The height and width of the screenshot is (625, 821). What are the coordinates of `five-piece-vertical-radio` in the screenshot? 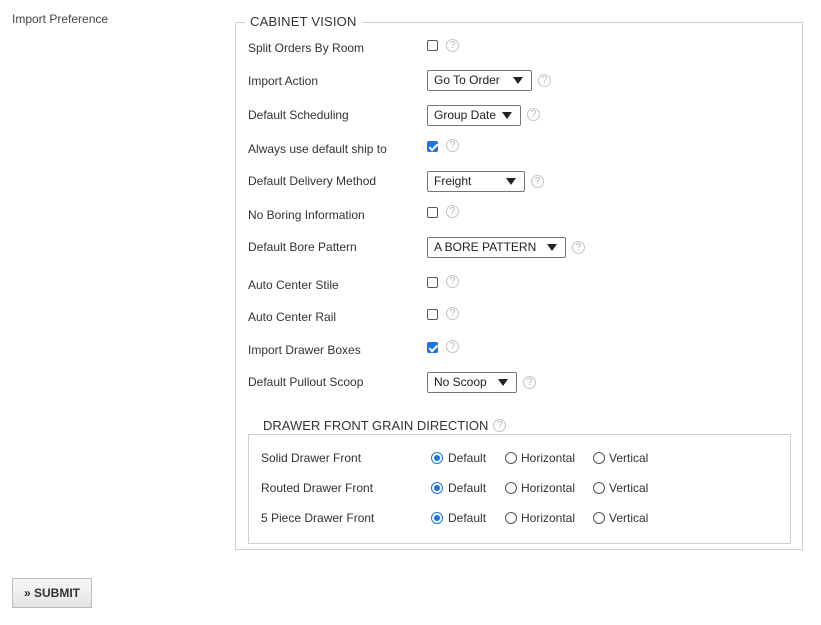 It's located at (599, 518).